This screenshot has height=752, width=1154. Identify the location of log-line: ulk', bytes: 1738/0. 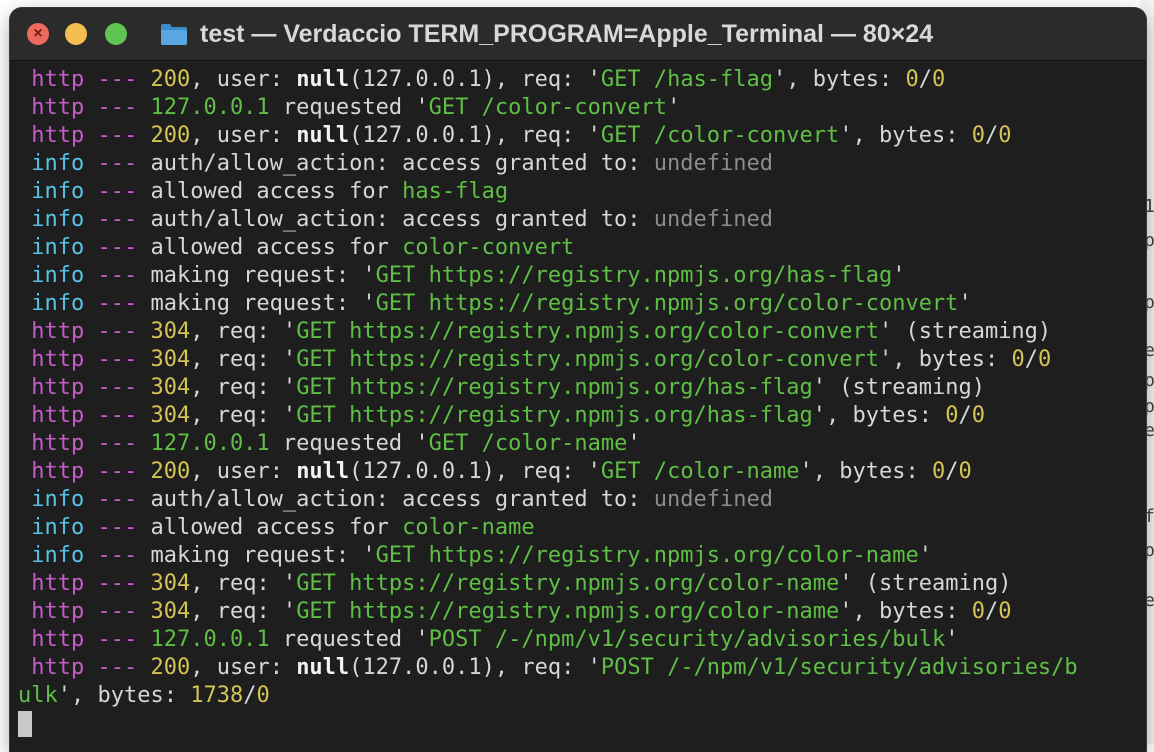
(144, 696).